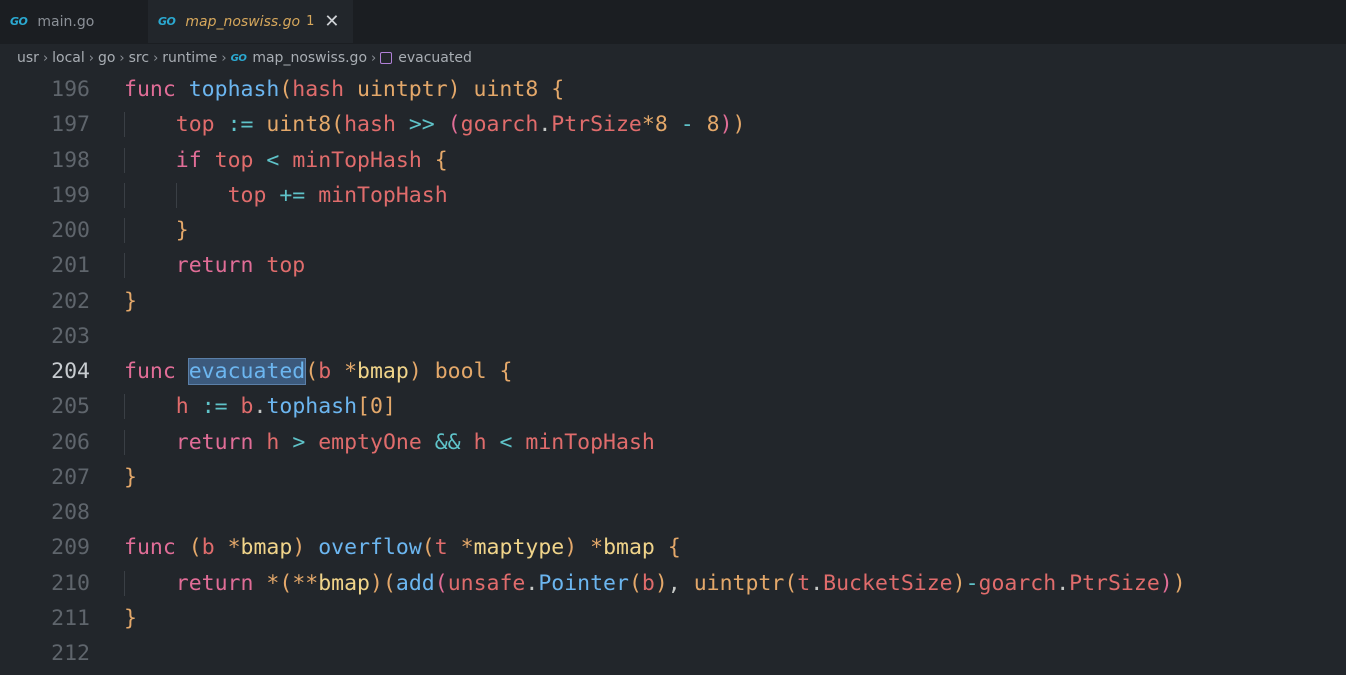 The height and width of the screenshot is (675, 1346). Describe the element at coordinates (214, 407) in the screenshot. I see `code-token: :=` at that location.